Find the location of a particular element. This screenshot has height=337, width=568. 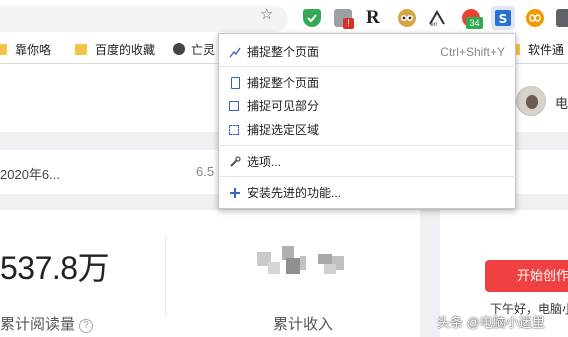

menu-item-label: 捕捉选定区域 is located at coordinates (283, 130).